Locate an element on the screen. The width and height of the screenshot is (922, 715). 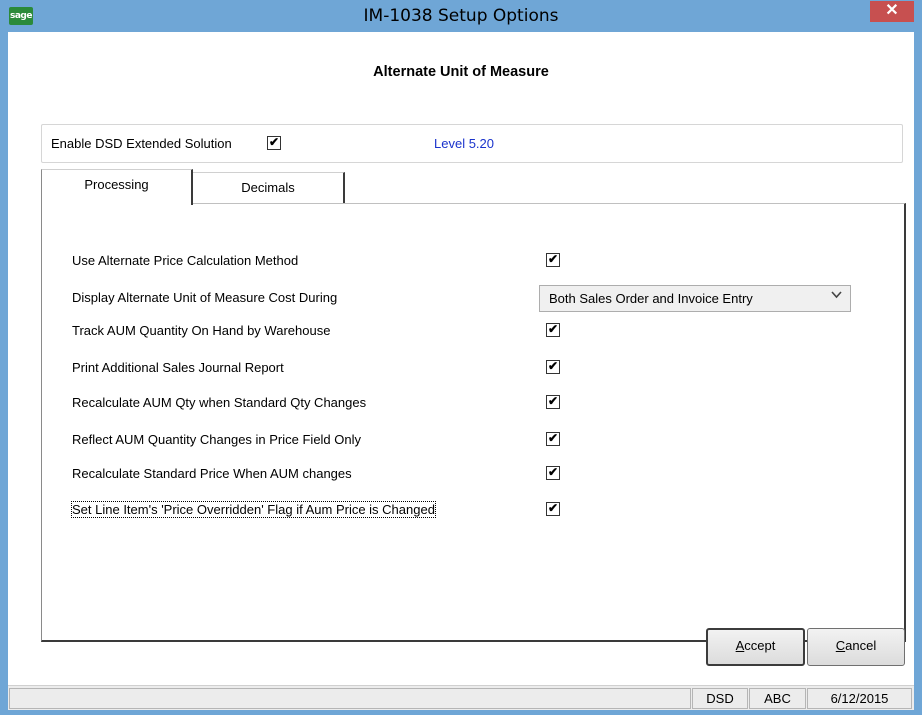
window-title: IM-1038 Setup Options is located at coordinates (461, 16).